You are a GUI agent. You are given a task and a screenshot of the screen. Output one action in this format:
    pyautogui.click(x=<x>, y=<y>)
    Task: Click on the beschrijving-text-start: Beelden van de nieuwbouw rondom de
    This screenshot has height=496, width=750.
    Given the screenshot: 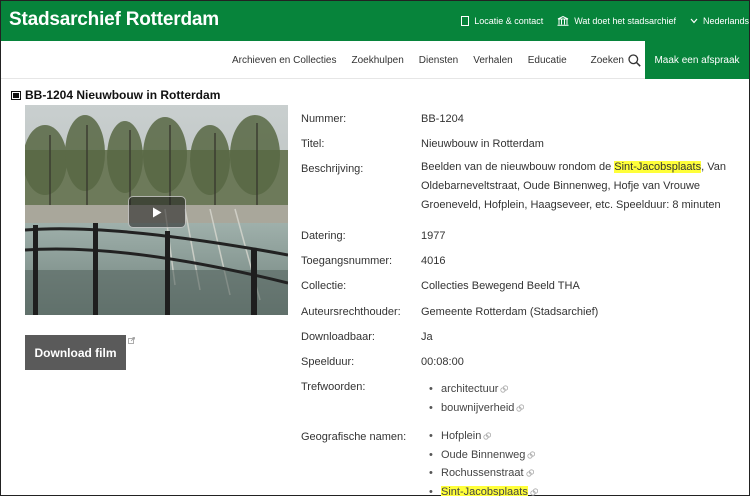 What is the action you would take?
    pyautogui.click(x=518, y=167)
    